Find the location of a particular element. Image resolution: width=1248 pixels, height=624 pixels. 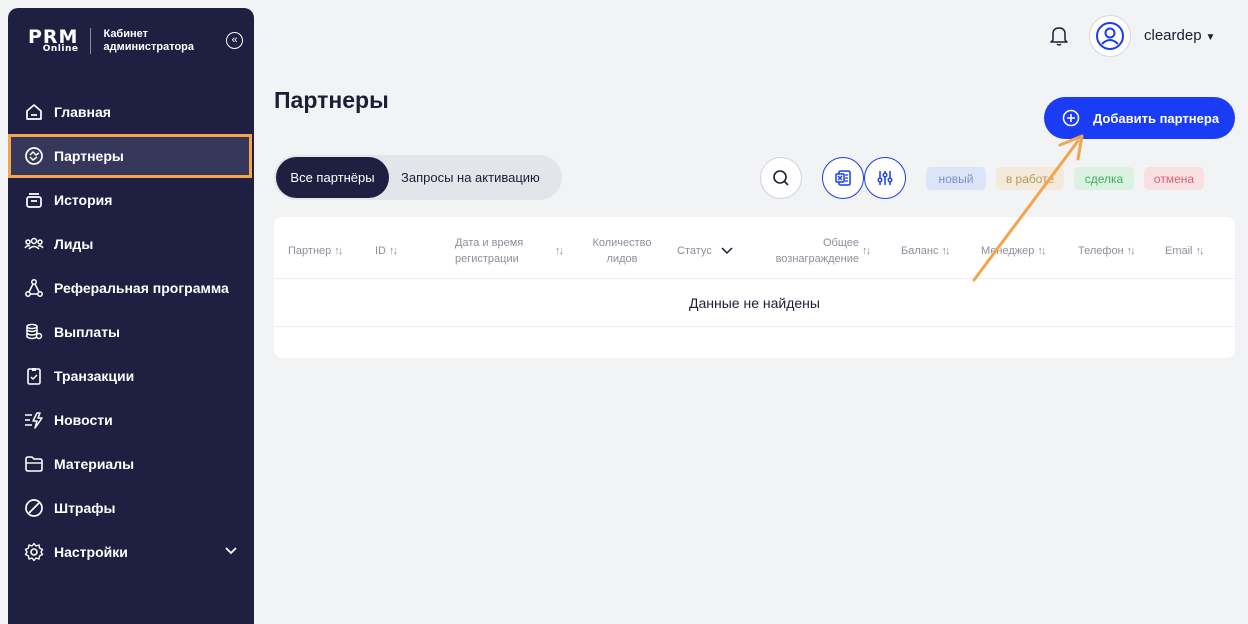

column-label: Баланс is located at coordinates (920, 251).